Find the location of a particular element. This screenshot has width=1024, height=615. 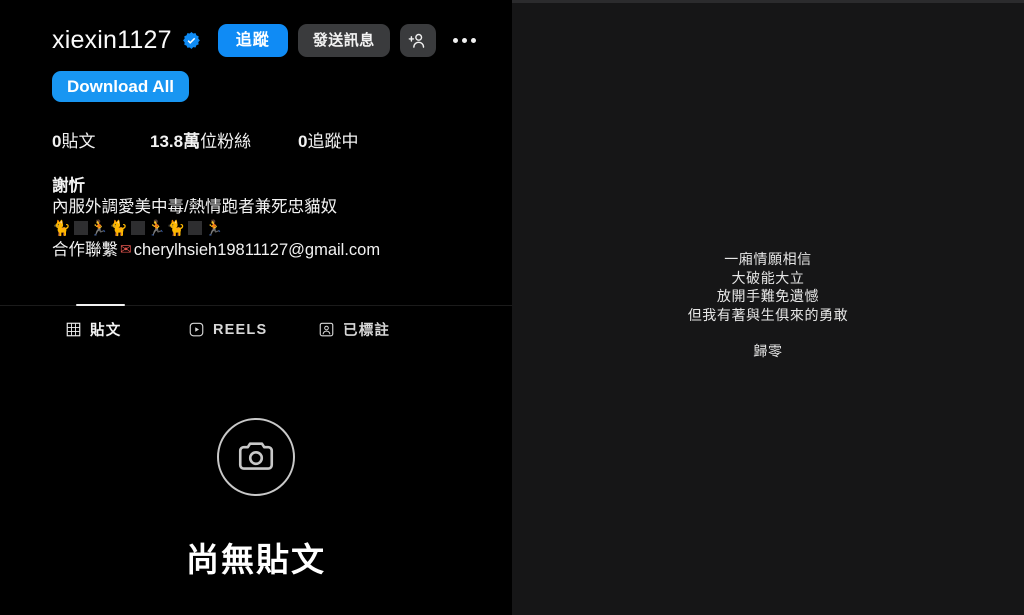

bio-contact-email: cherylhsieh19811127@gmail.com is located at coordinates (257, 250).